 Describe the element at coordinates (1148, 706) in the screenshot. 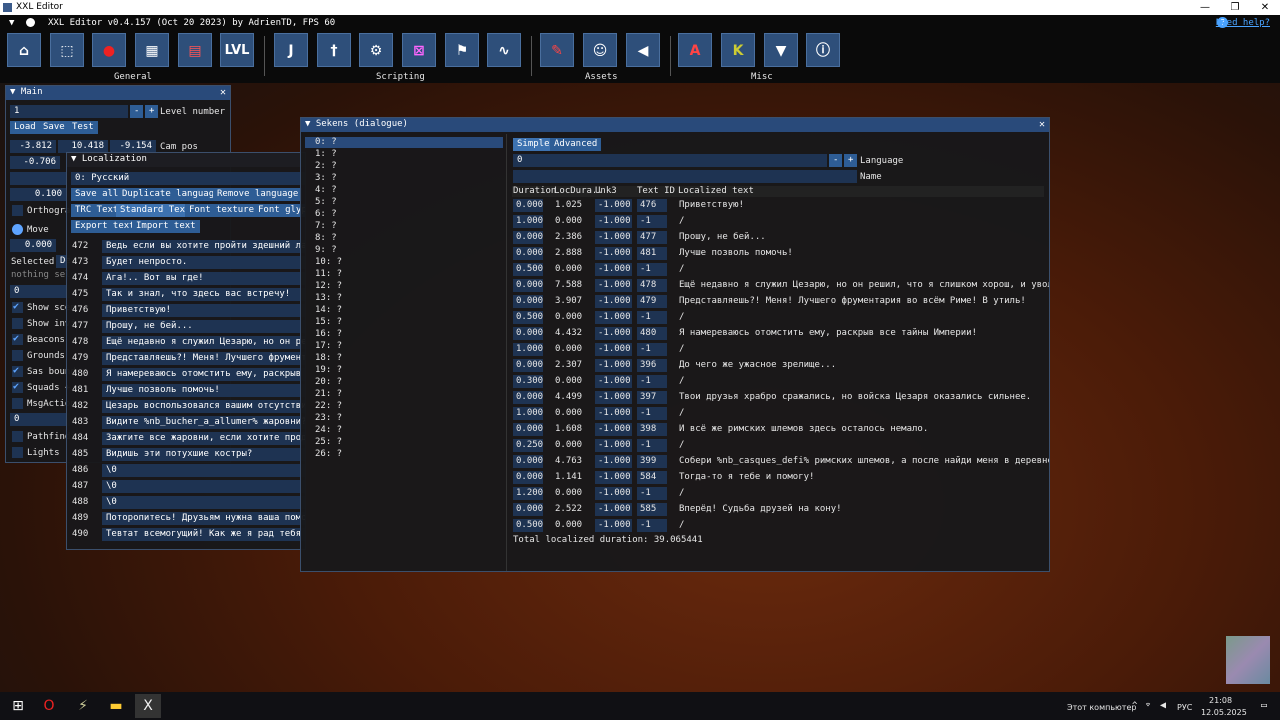

I see `network-icon: ⌔` at that location.